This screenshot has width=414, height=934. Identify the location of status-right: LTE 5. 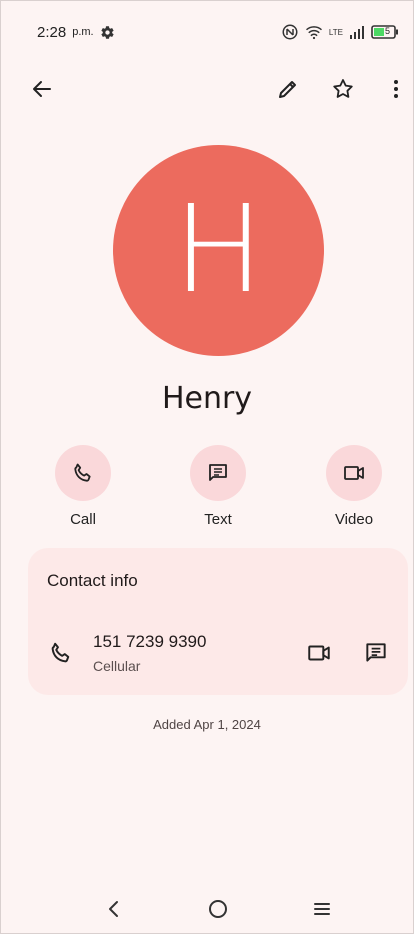
(340, 32).